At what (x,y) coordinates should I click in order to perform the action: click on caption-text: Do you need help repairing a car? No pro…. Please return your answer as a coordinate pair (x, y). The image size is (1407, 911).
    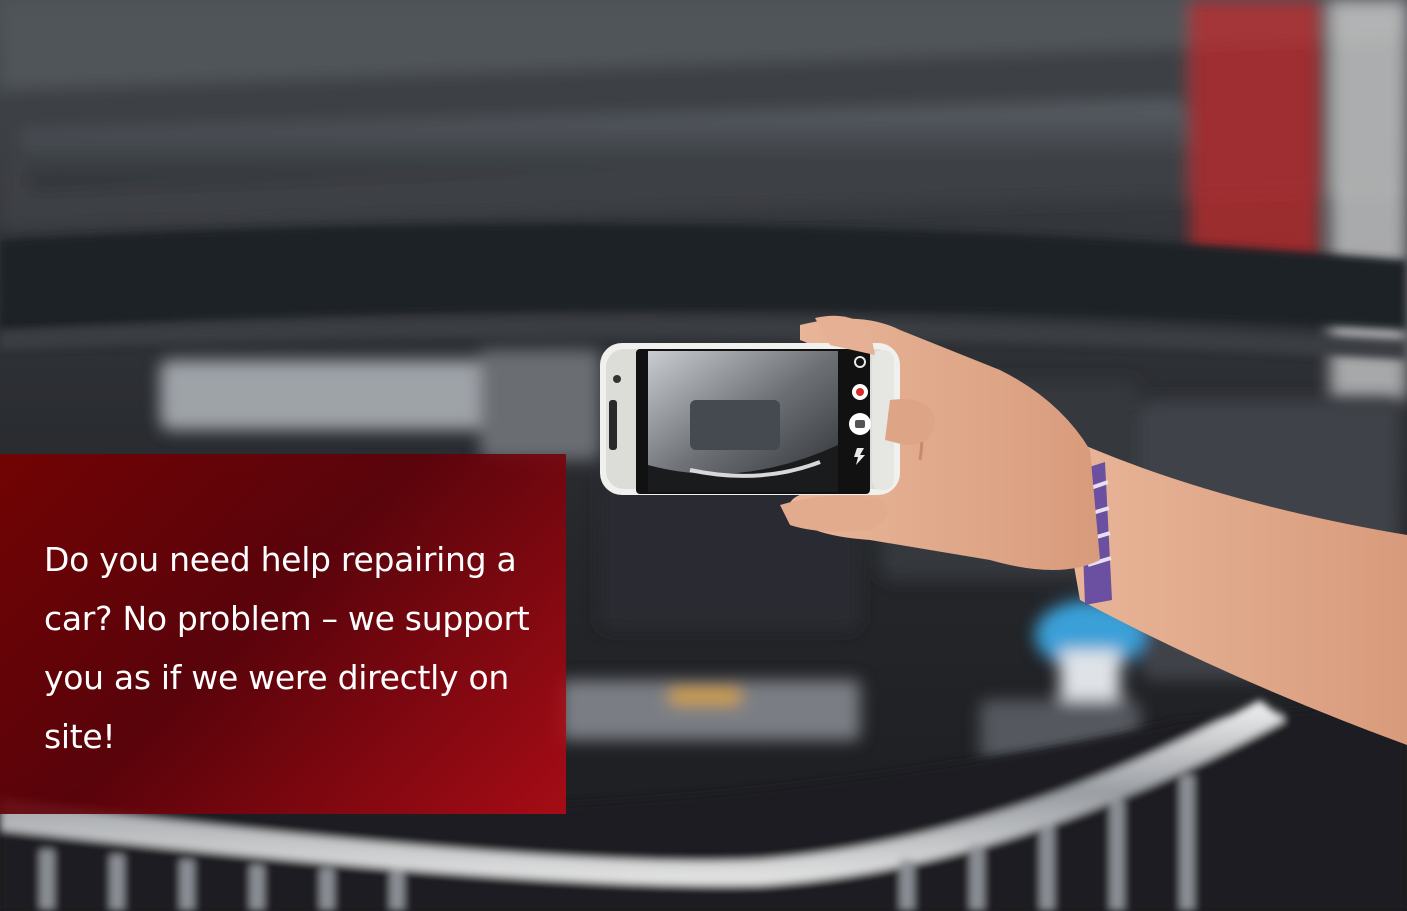
    Looking at the image, I should click on (287, 648).